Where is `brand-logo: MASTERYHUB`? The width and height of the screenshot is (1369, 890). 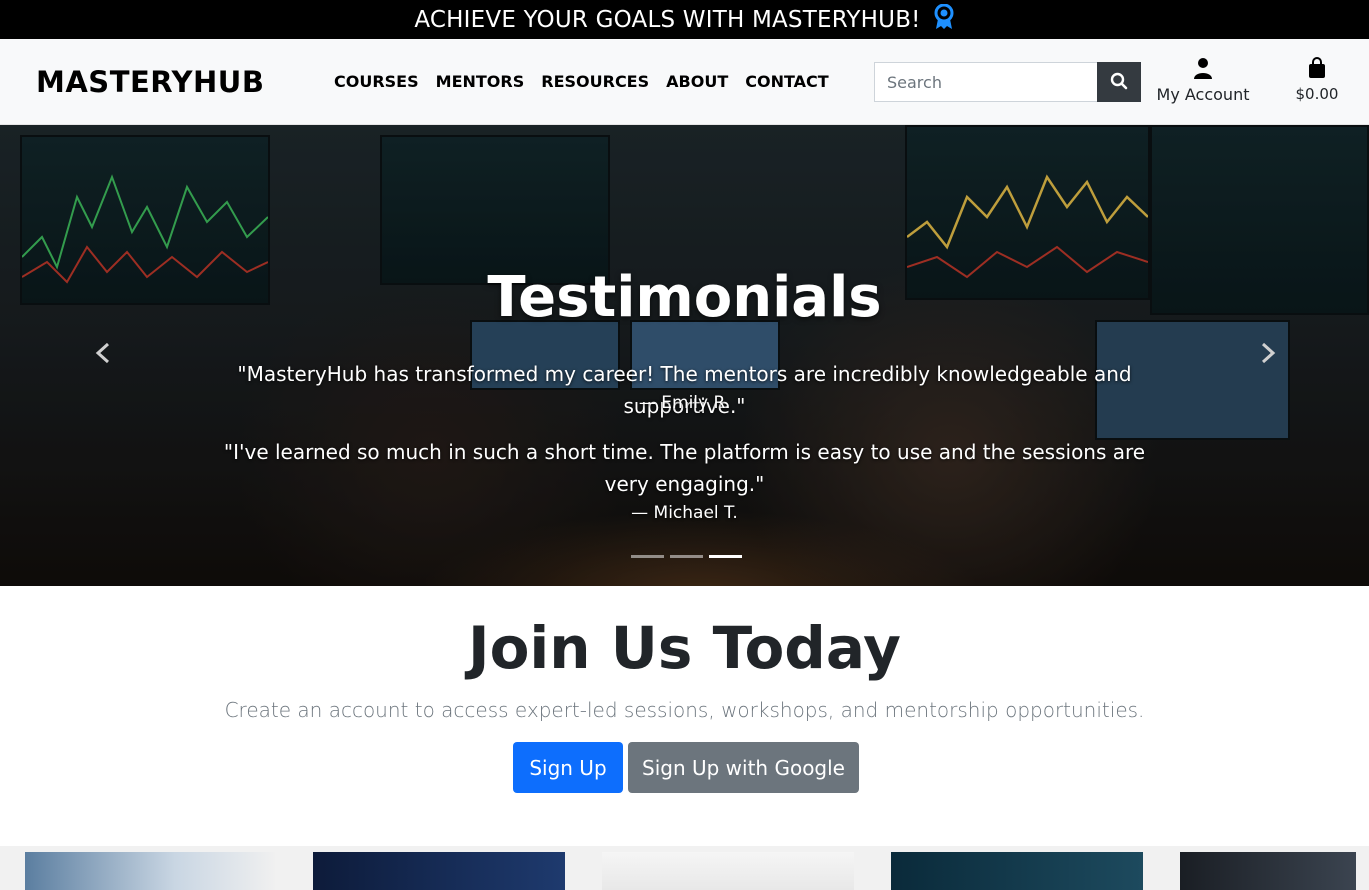 brand-logo: MASTERYHUB is located at coordinates (150, 82).